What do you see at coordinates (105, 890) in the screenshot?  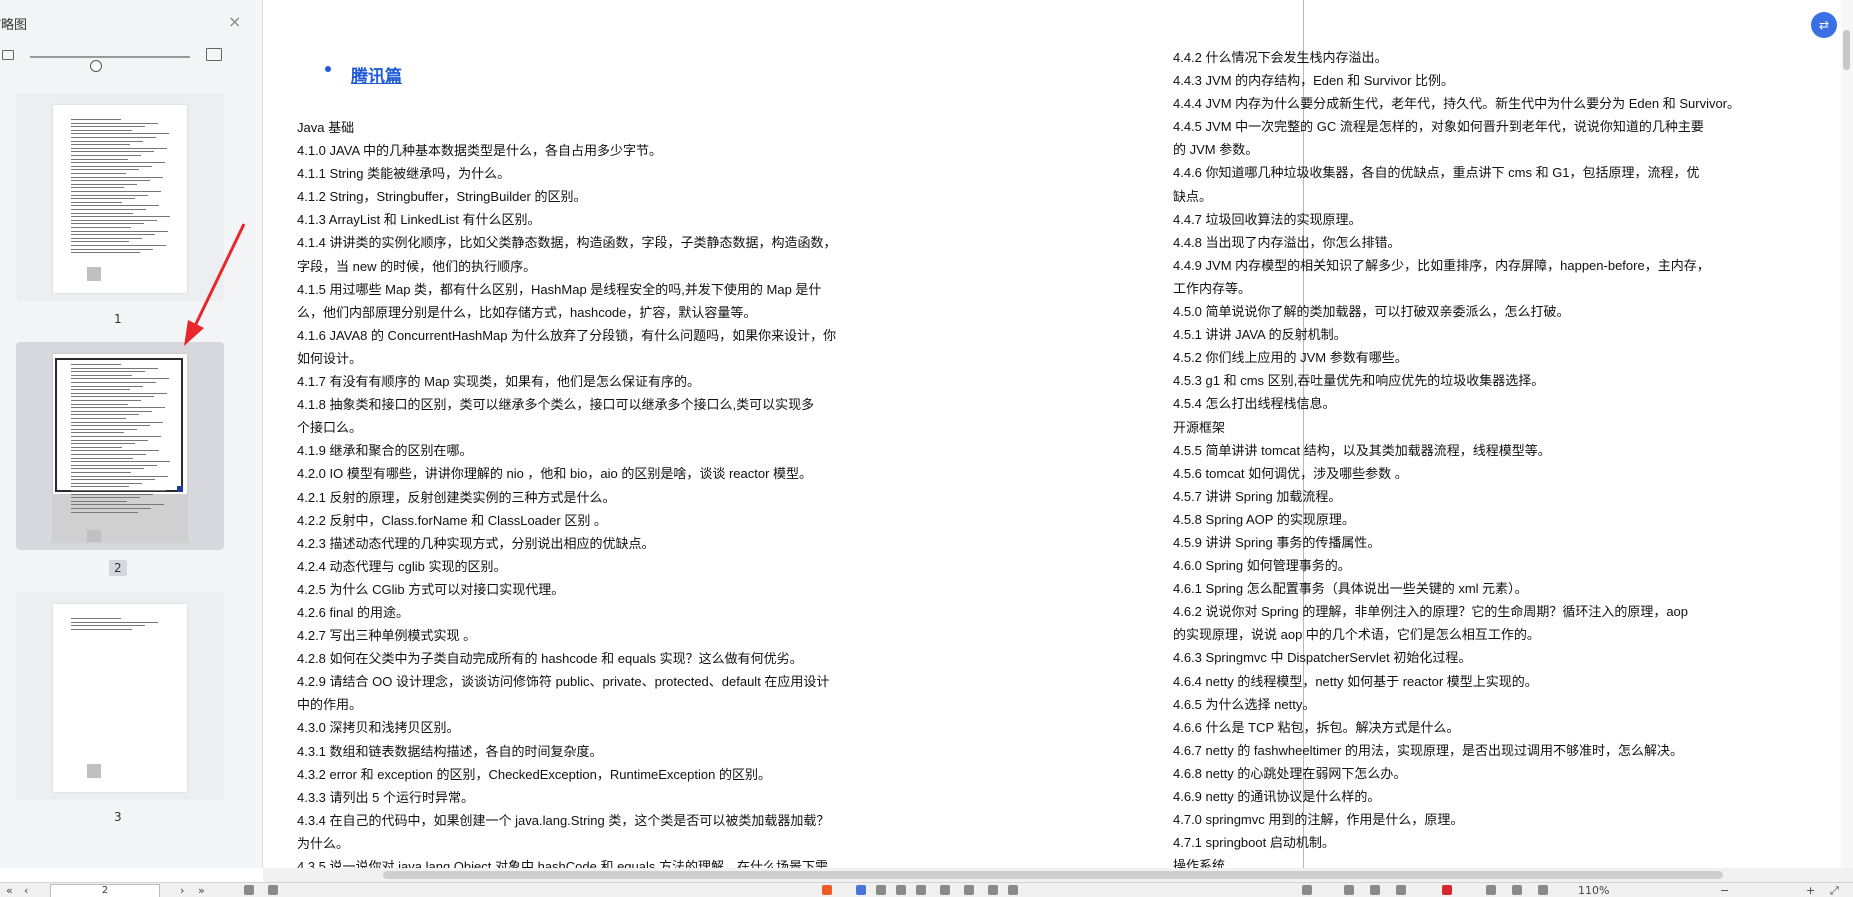 I see `page-number-input: 2` at bounding box center [105, 890].